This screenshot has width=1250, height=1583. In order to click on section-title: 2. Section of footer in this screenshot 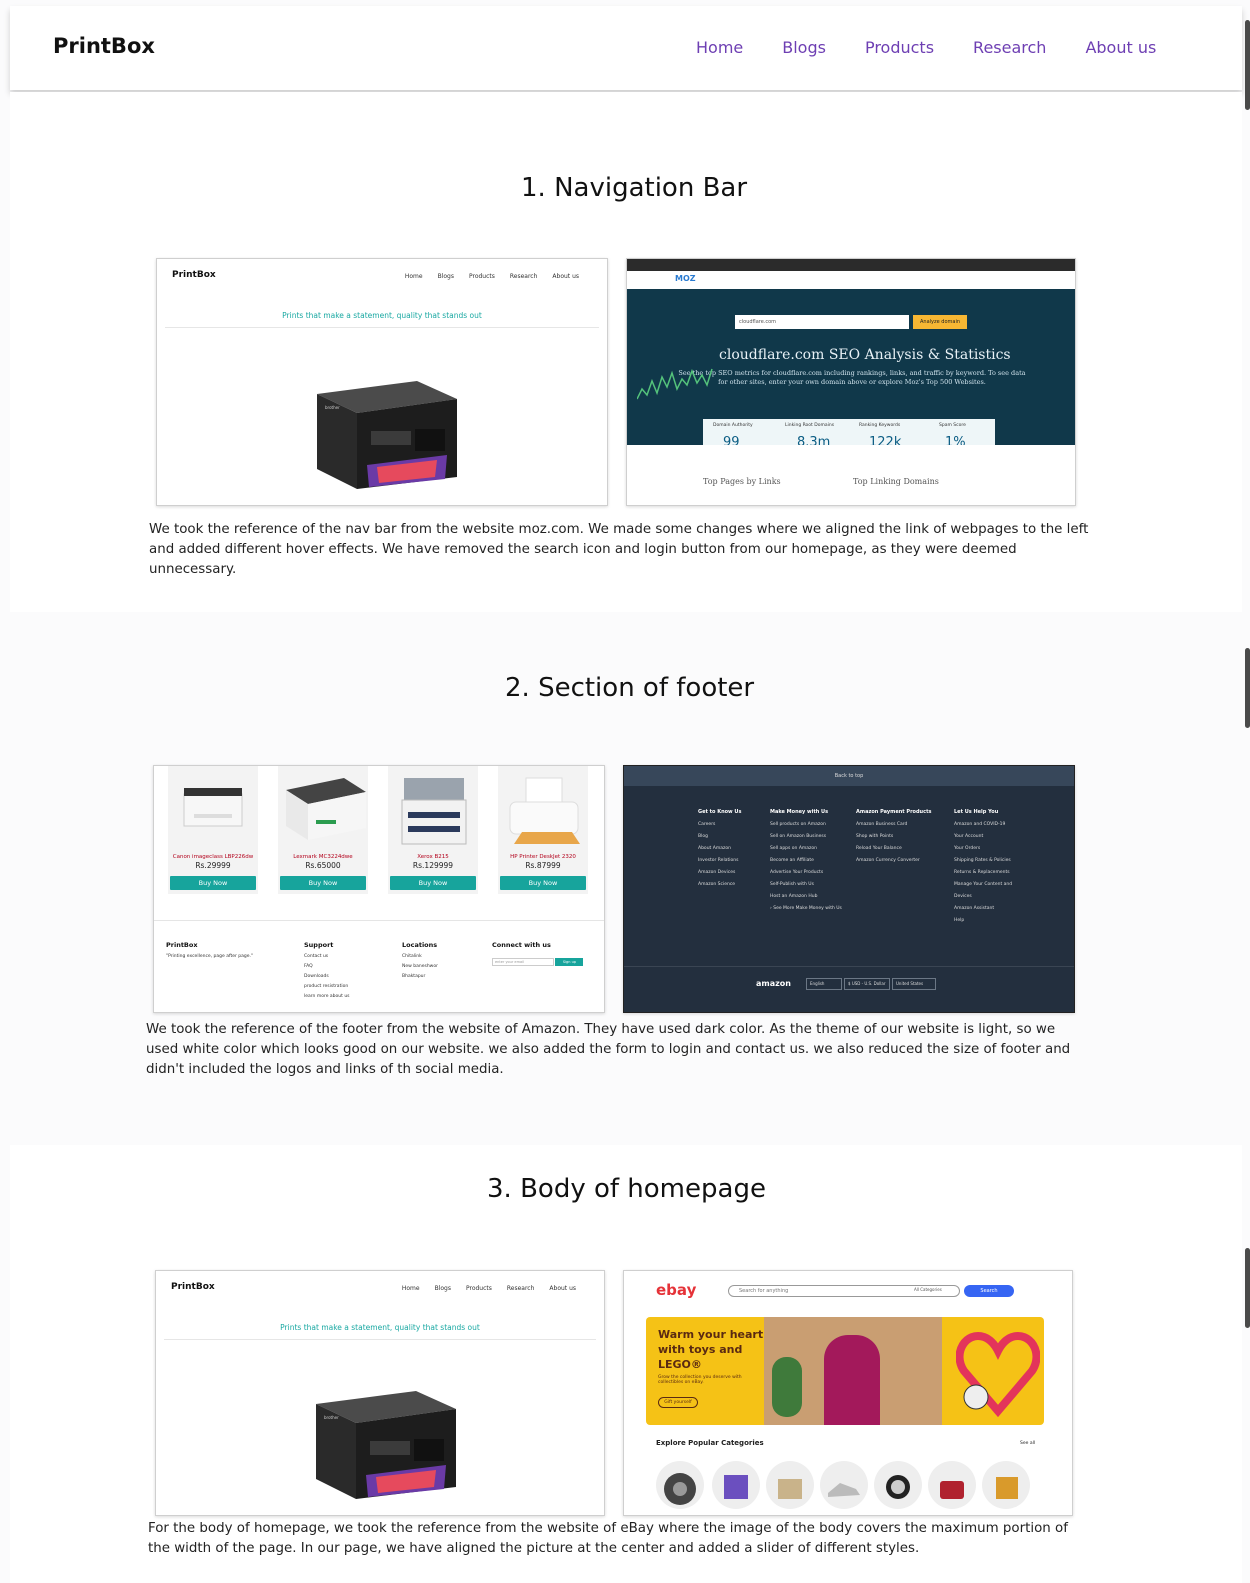, I will do `click(630, 688)`.